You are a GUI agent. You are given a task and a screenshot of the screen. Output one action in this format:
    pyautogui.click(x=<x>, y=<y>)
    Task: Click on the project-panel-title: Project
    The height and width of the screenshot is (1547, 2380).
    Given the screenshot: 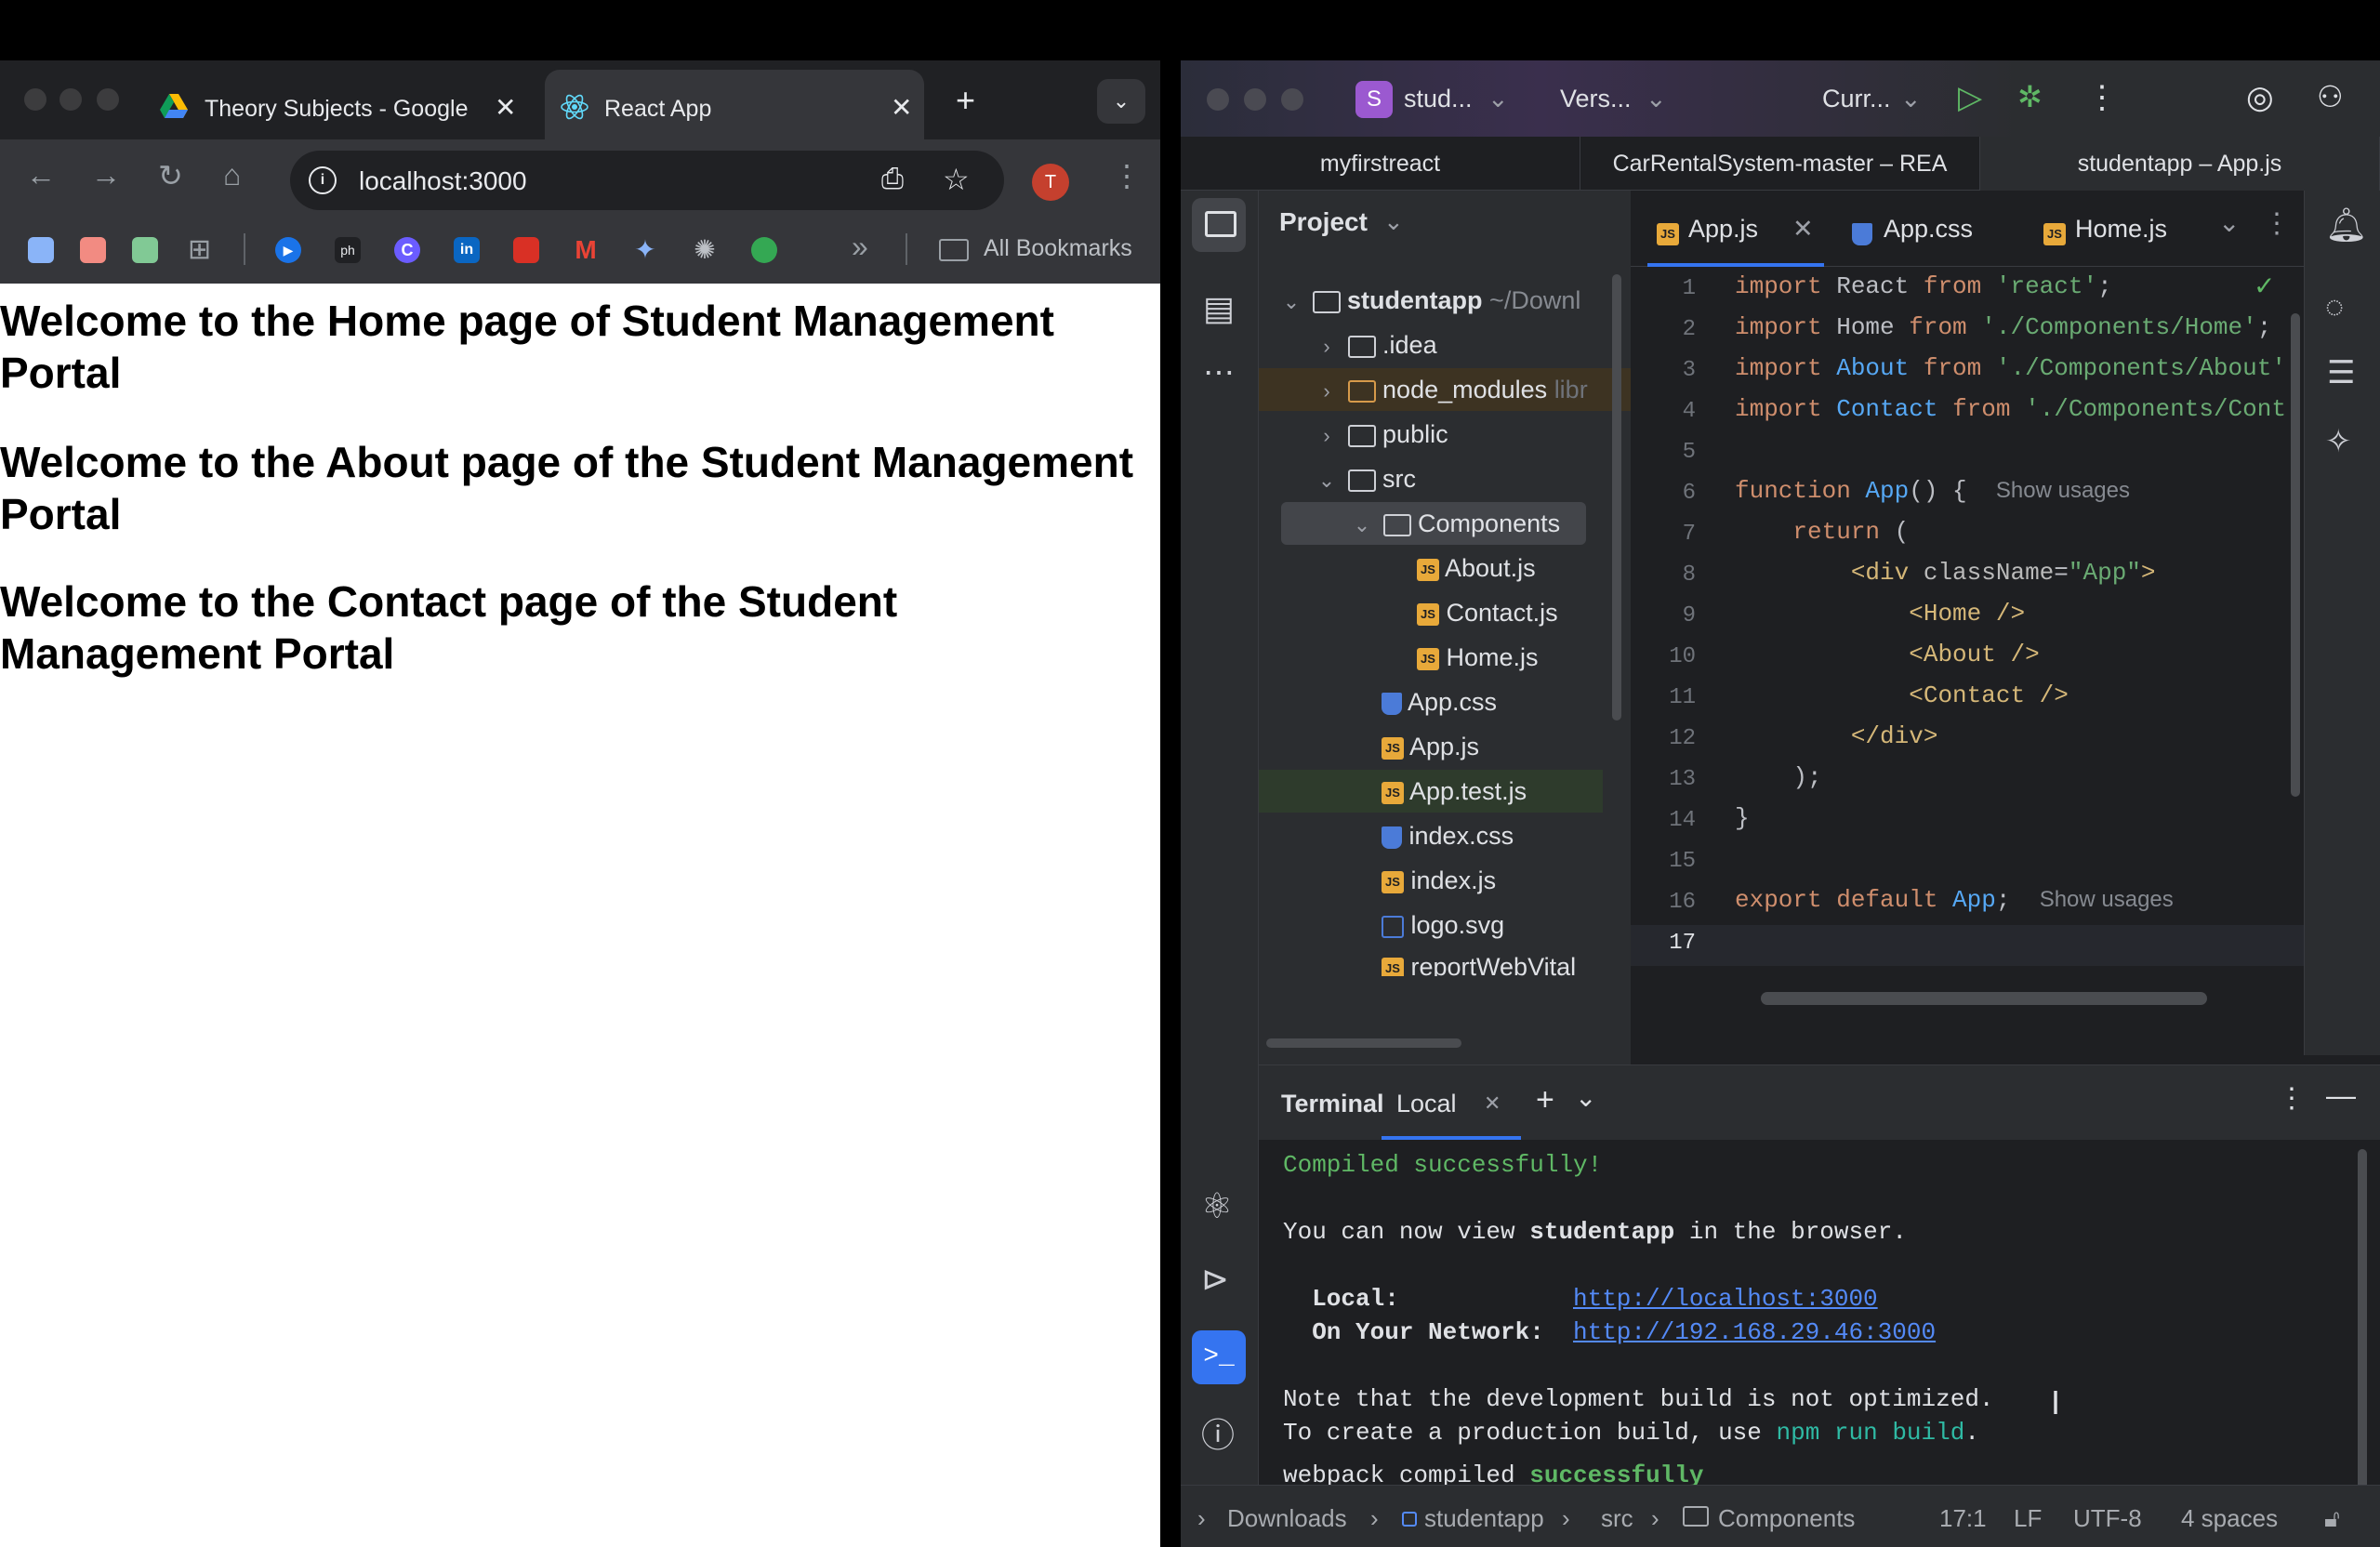 What is the action you would take?
    pyautogui.click(x=1323, y=222)
    